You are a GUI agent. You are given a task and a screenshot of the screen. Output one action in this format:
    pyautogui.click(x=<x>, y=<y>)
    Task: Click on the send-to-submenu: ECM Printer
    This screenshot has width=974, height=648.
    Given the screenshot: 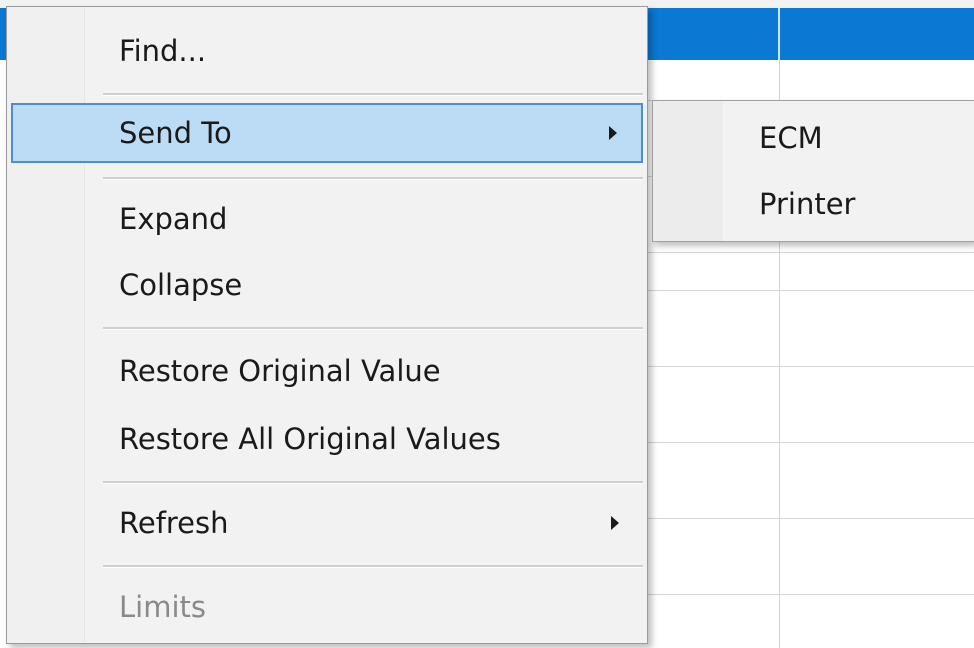 What is the action you would take?
    pyautogui.click(x=813, y=171)
    